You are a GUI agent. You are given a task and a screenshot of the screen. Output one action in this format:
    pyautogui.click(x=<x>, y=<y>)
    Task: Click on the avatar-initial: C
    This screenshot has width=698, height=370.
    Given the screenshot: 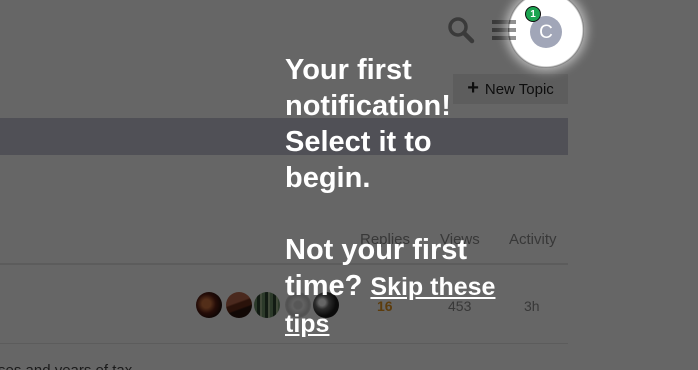 What is the action you would take?
    pyautogui.click(x=546, y=32)
    